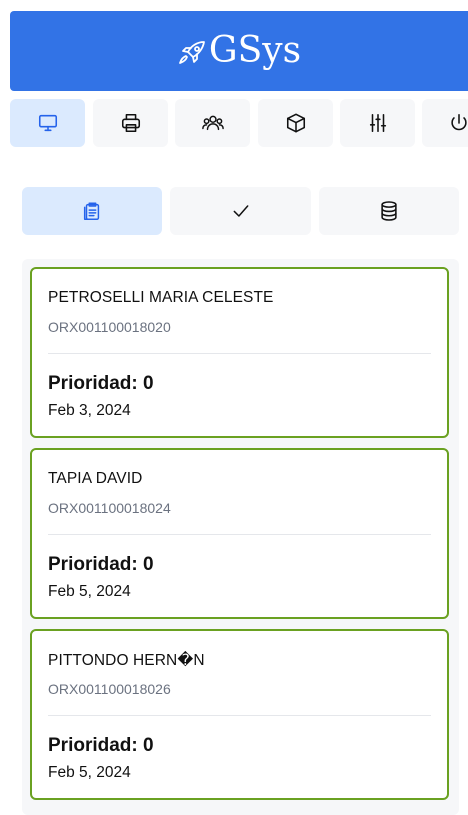 The height and width of the screenshot is (815, 468). I want to click on nav-box-button, so click(295, 123).